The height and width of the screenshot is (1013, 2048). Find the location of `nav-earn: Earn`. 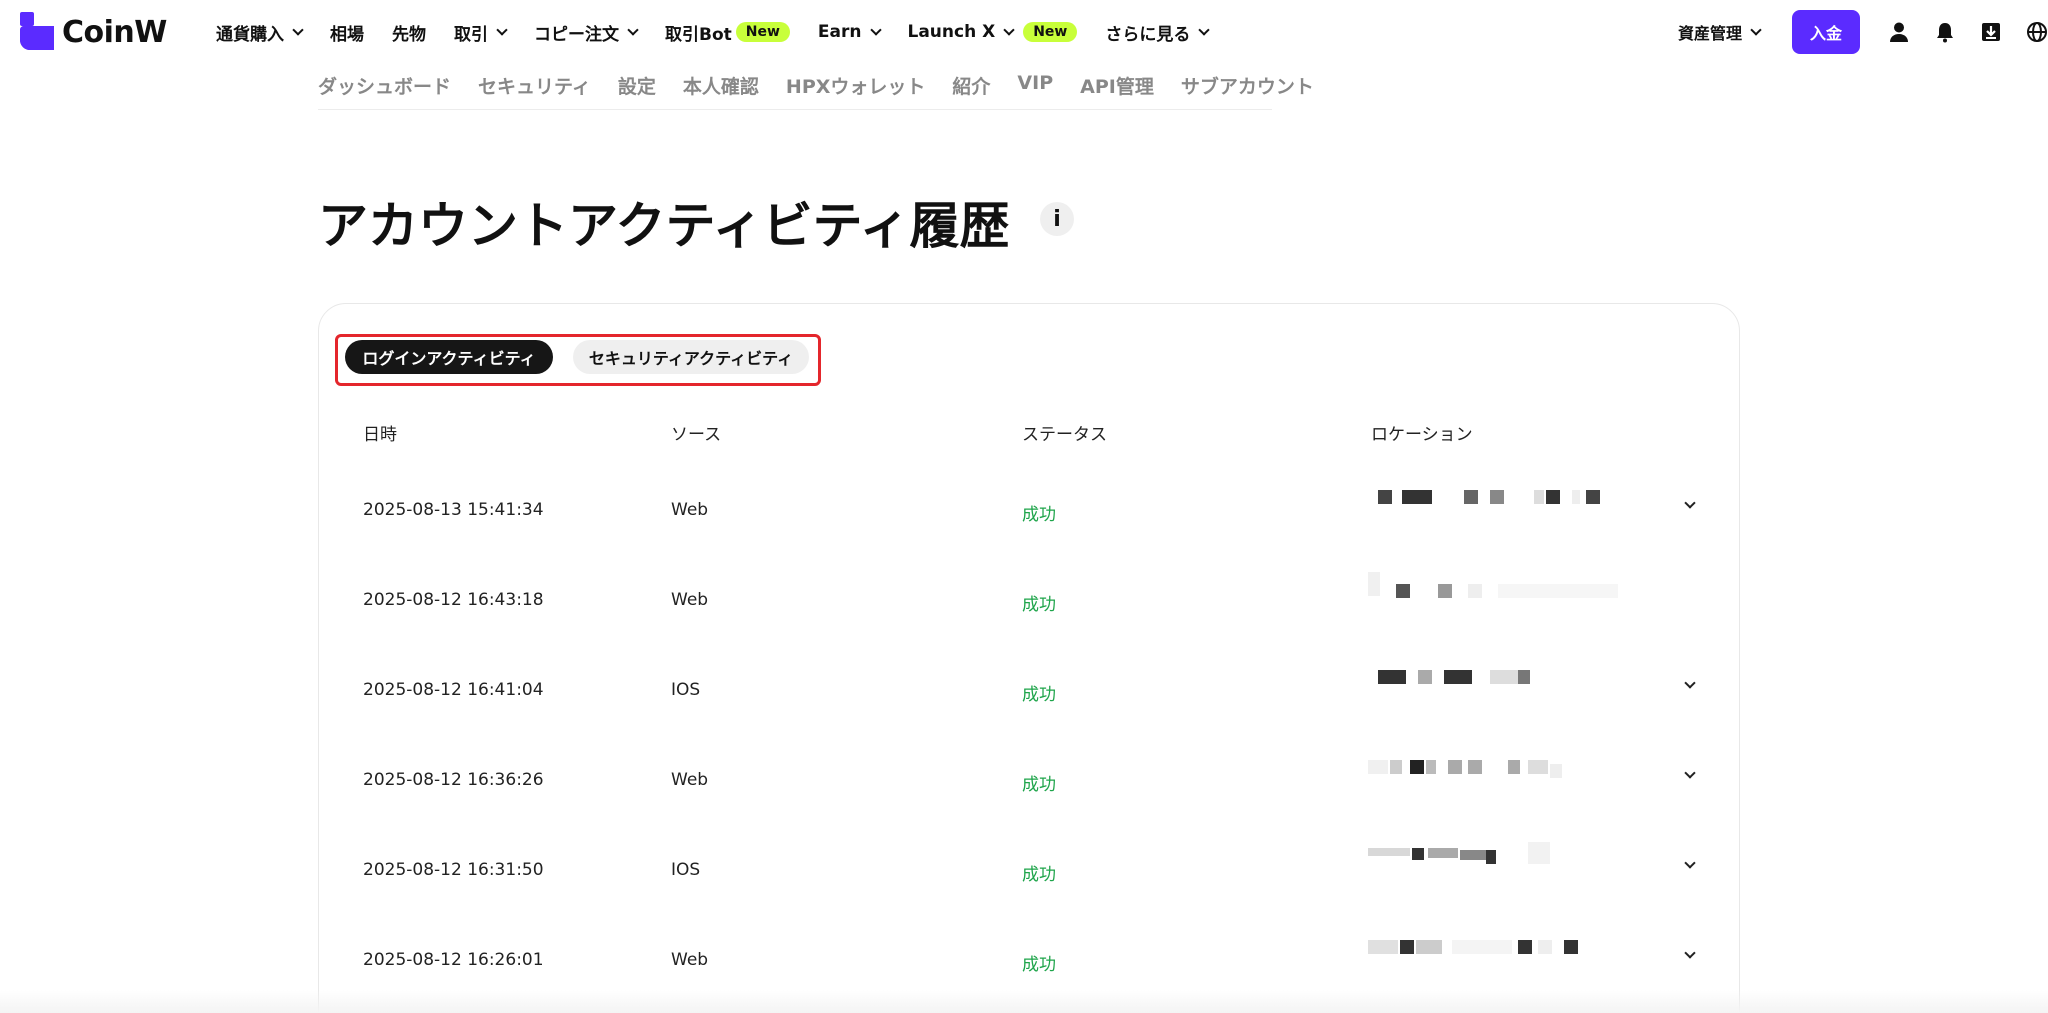

nav-earn: Earn is located at coordinates (849, 32).